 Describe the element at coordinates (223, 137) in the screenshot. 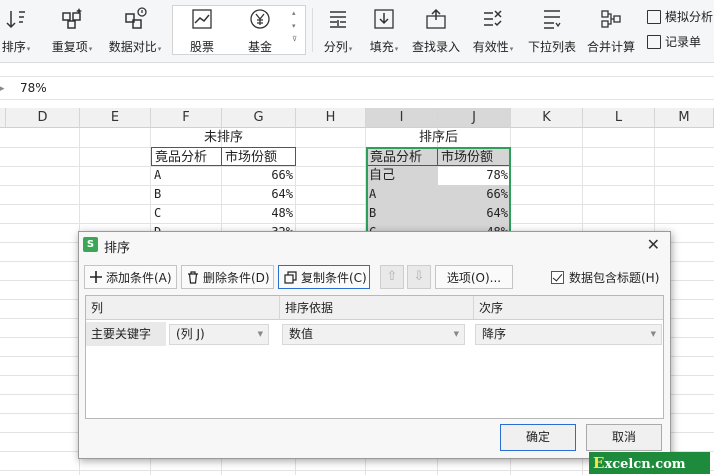

I see `unsorted-title-cell: 未排序` at that location.